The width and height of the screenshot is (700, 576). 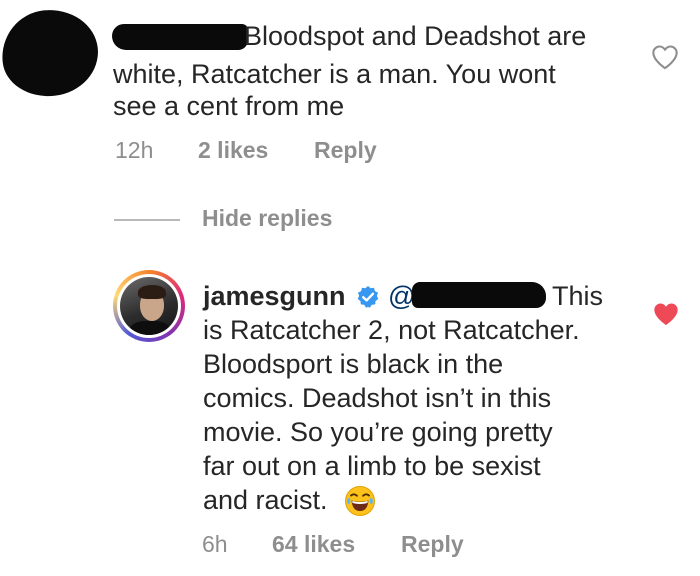 What do you see at coordinates (353, 364) in the screenshot?
I see `reply-text-line-3: Bloodsport is black in the` at bounding box center [353, 364].